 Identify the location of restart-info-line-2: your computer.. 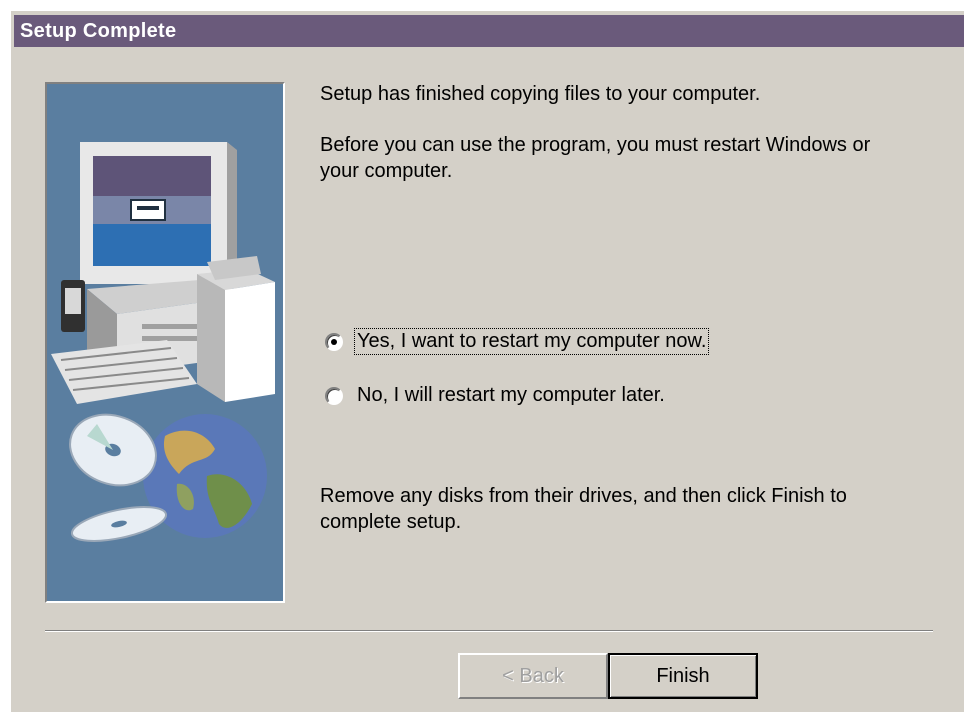
(386, 171).